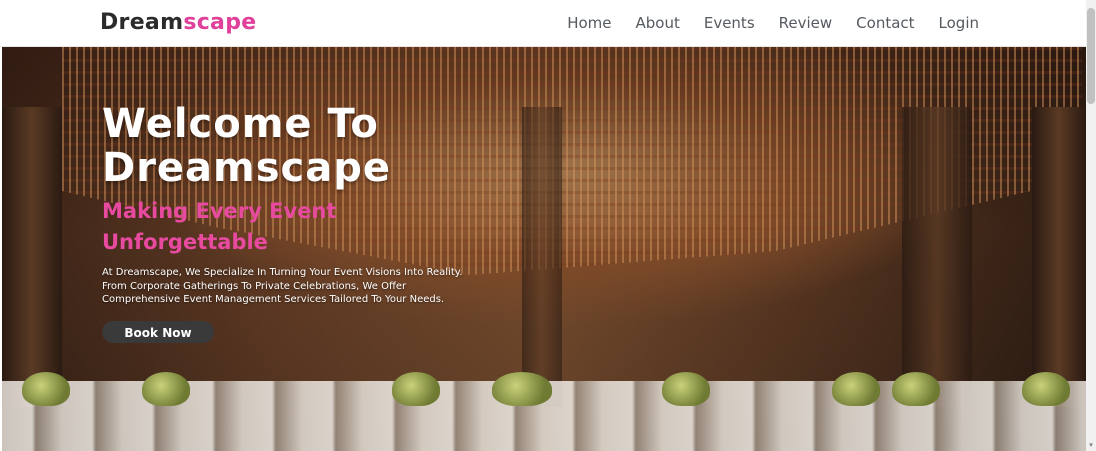  What do you see at coordinates (142, 22) in the screenshot?
I see `brand-name-part1: Dream` at bounding box center [142, 22].